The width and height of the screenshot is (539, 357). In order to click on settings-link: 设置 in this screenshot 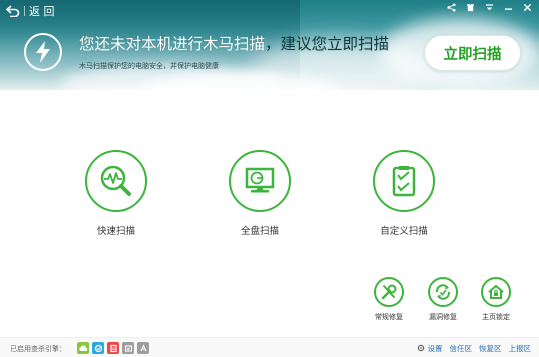, I will do `click(430, 348)`.